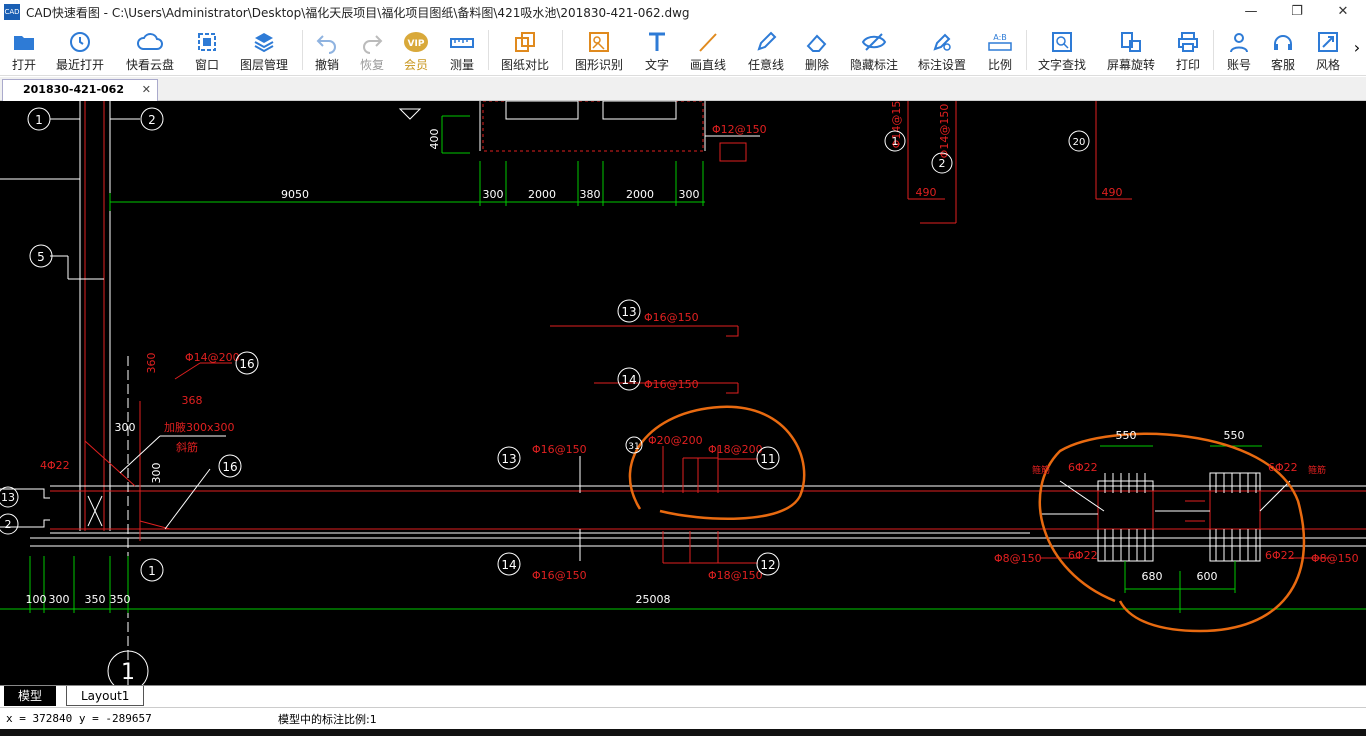 The width and height of the screenshot is (1366, 736). Describe the element at coordinates (944, 131) in the screenshot. I see `rebar-label: Φ14@150` at that location.